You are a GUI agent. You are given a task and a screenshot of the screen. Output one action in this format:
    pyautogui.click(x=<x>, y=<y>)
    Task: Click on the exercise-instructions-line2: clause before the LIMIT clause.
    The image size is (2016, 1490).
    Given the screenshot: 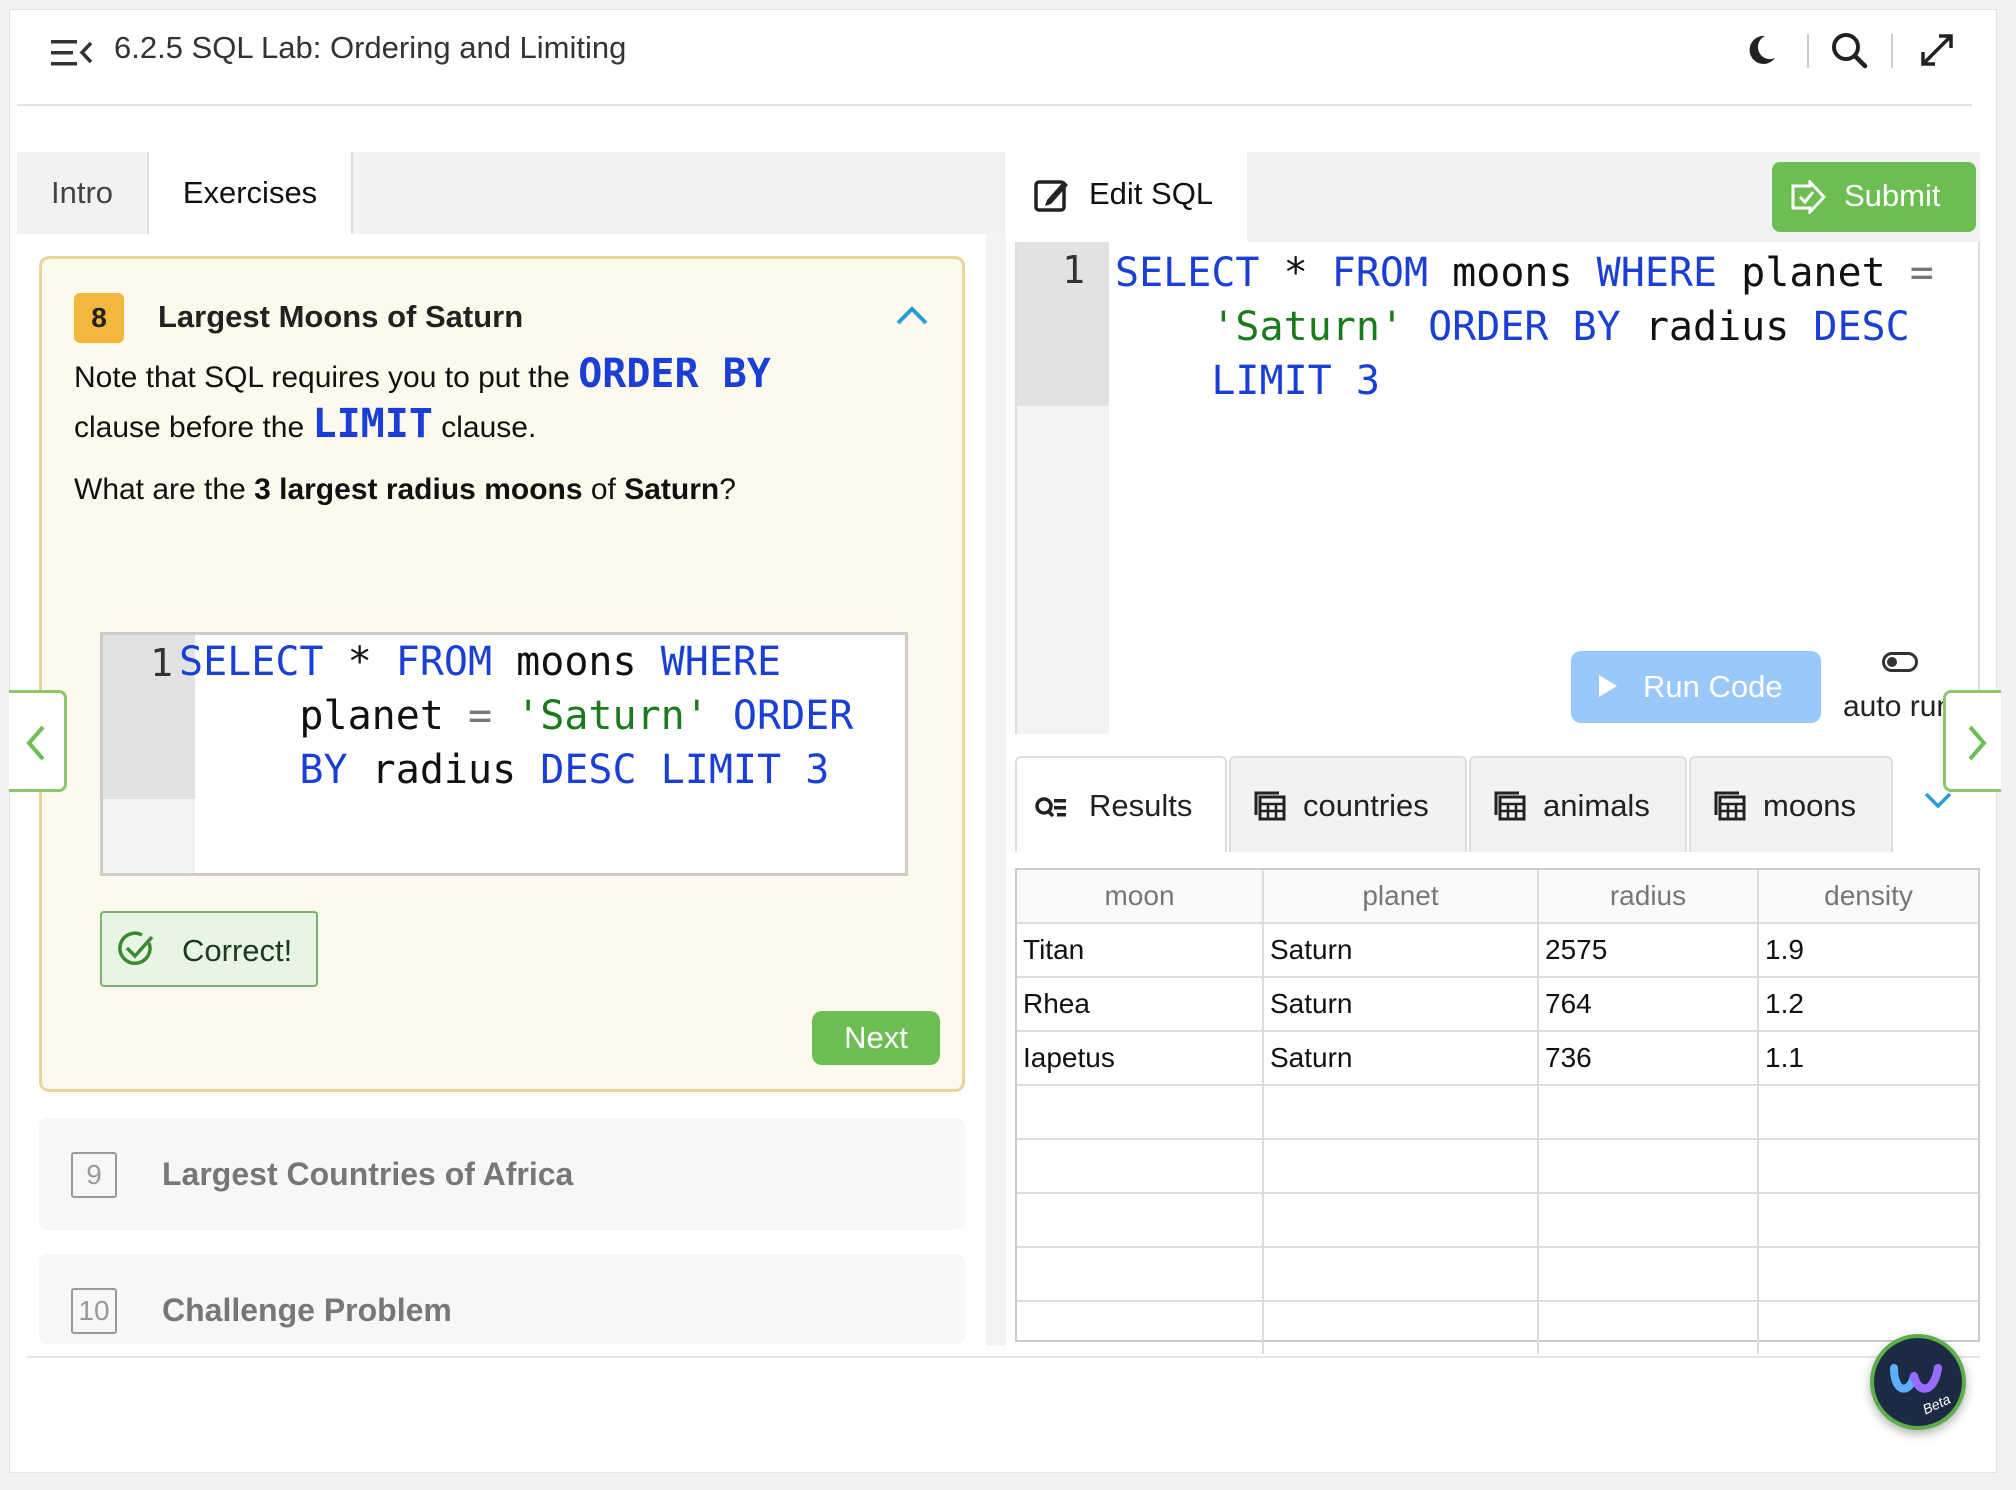 What is the action you would take?
    pyautogui.click(x=305, y=424)
    